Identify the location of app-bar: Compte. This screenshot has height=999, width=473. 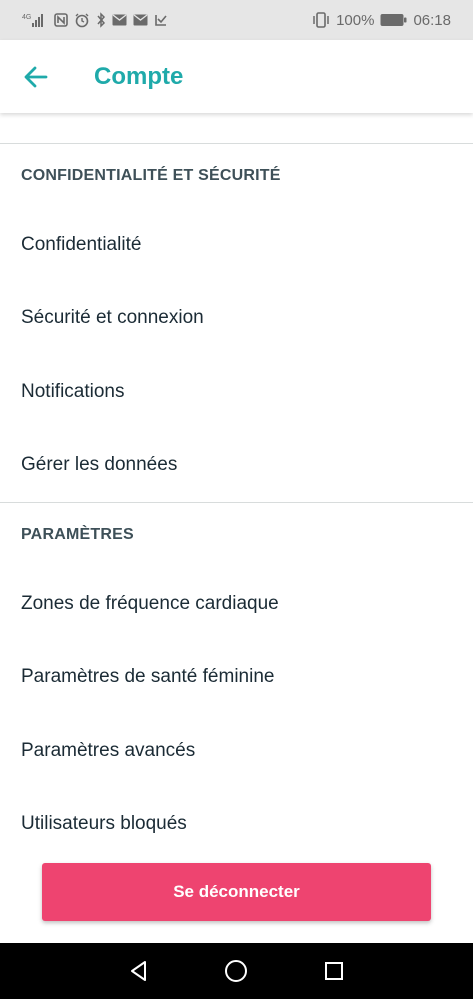
(236, 76).